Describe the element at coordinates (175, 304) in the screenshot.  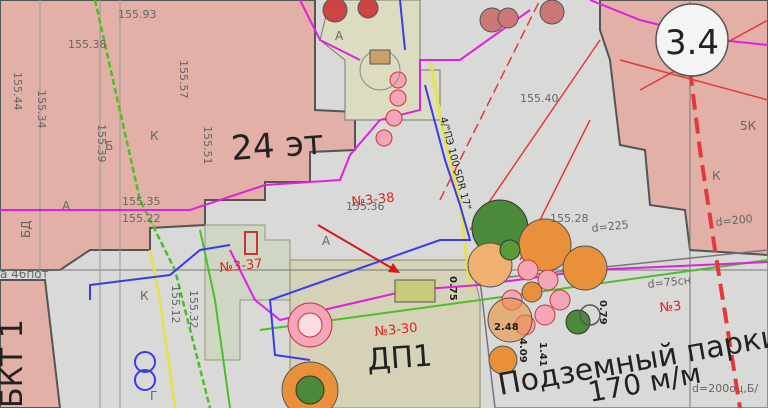
I see `elevation: 155.12` at that location.